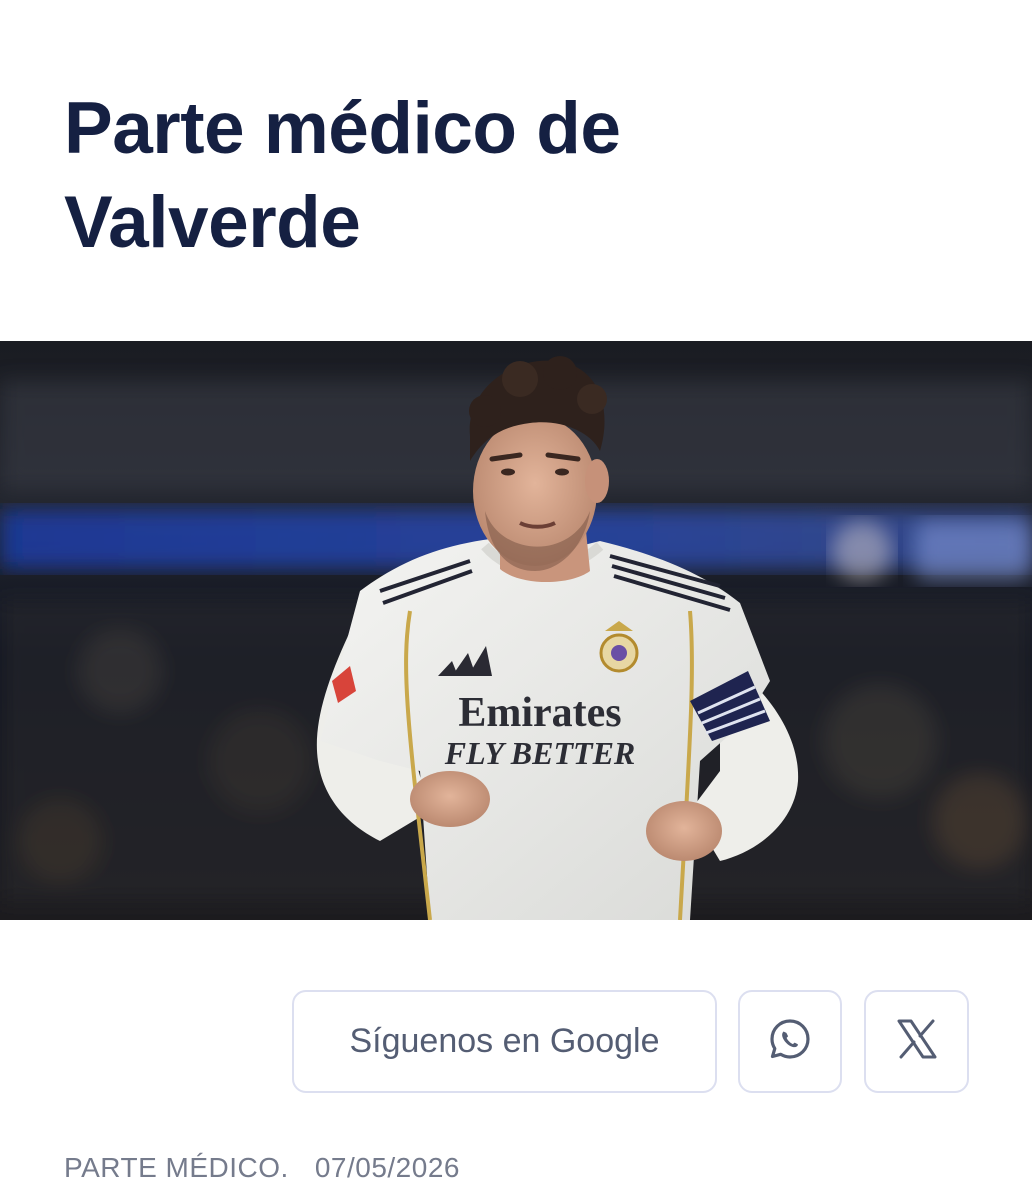 The image size is (1032, 1200). I want to click on article-meta: PARTE MÉDICO. 07/05/2026, so click(262, 1168).